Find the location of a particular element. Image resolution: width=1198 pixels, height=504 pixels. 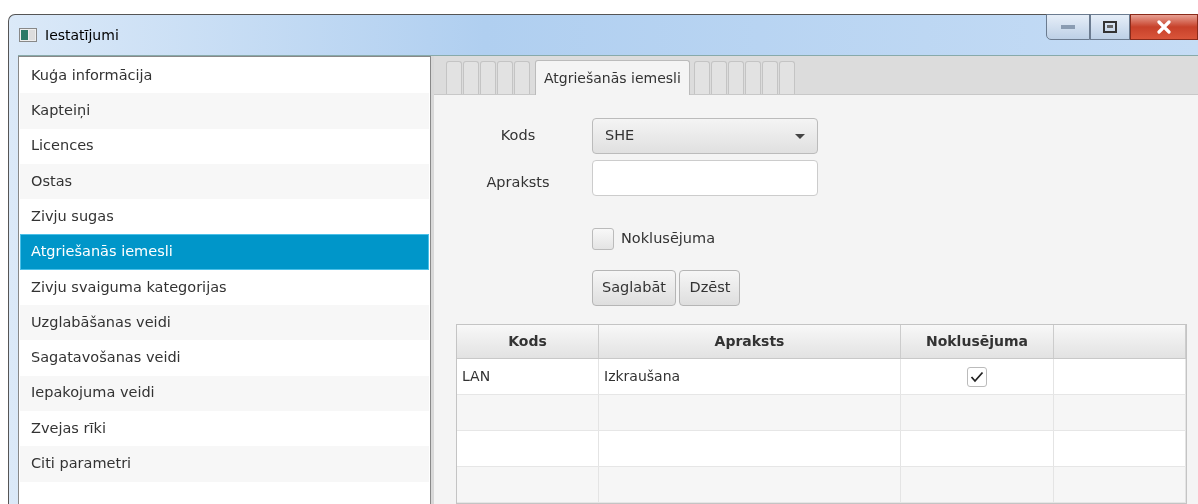

minimize-button is located at coordinates (1068, 27).